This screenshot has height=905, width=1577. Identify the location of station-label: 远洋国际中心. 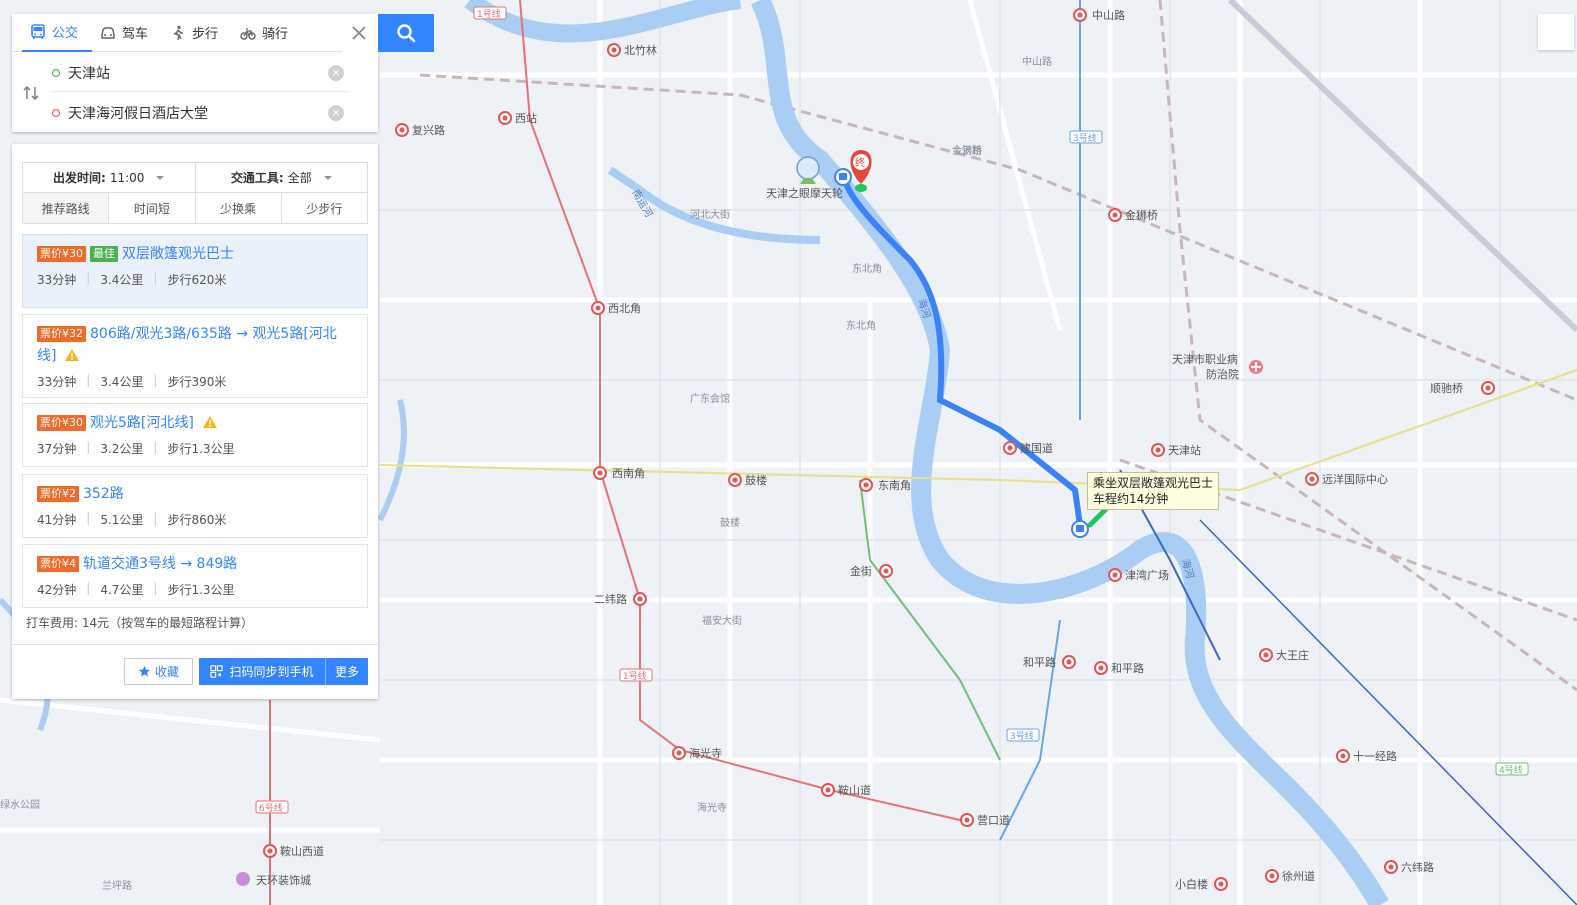
(1355, 479).